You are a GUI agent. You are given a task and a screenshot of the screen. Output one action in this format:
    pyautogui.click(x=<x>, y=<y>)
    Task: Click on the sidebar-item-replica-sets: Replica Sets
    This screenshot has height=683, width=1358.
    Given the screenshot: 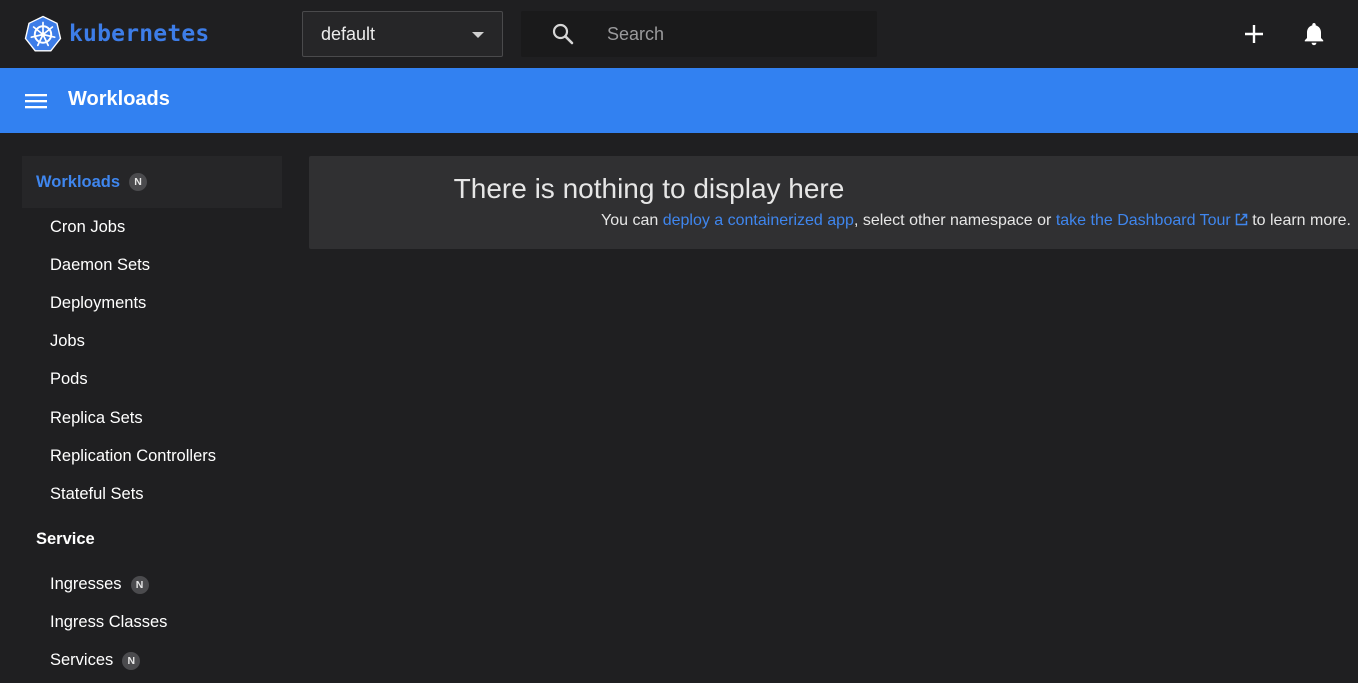 What is the action you would take?
    pyautogui.click(x=152, y=418)
    